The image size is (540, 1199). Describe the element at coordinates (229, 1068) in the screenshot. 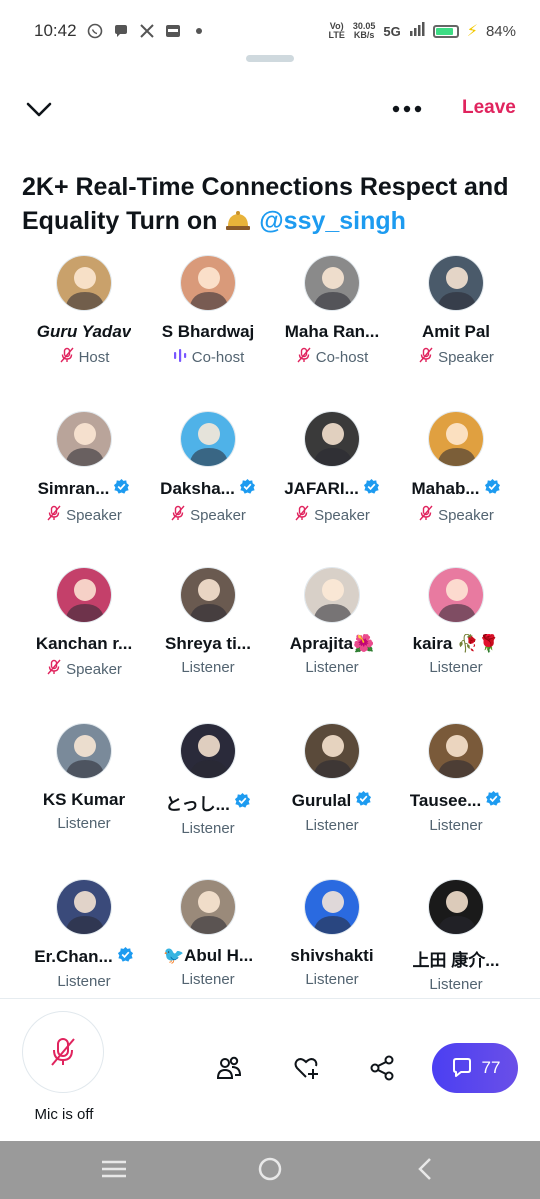

I see `people-button` at that location.